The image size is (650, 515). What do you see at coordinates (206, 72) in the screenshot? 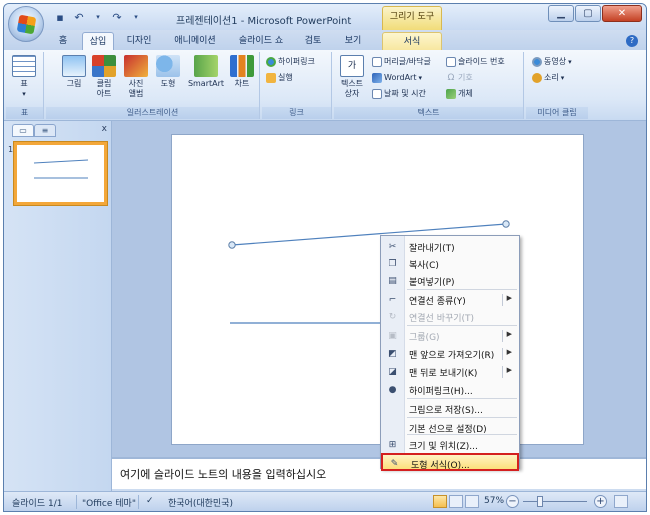
I see `smartart-button: SmartArt` at bounding box center [206, 72].